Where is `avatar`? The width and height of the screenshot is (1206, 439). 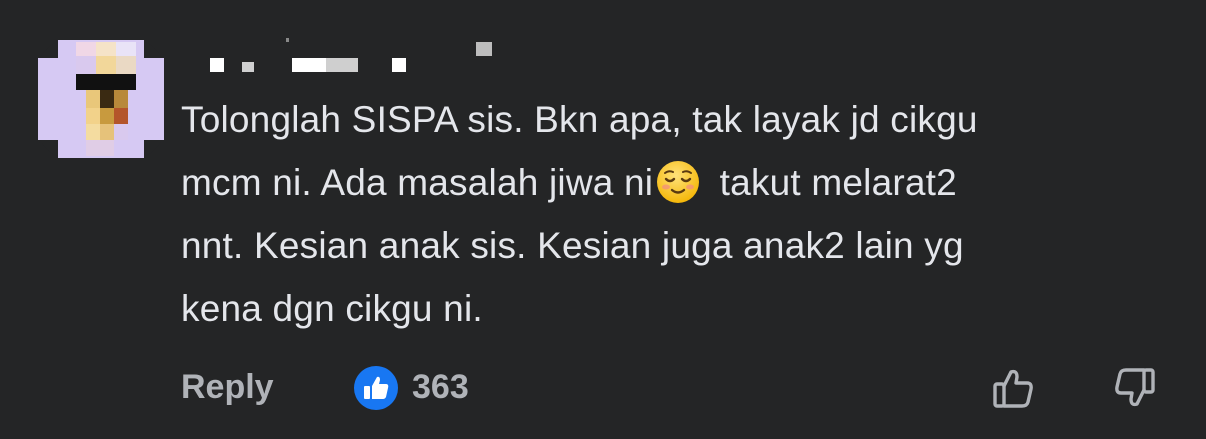 avatar is located at coordinates (101, 99).